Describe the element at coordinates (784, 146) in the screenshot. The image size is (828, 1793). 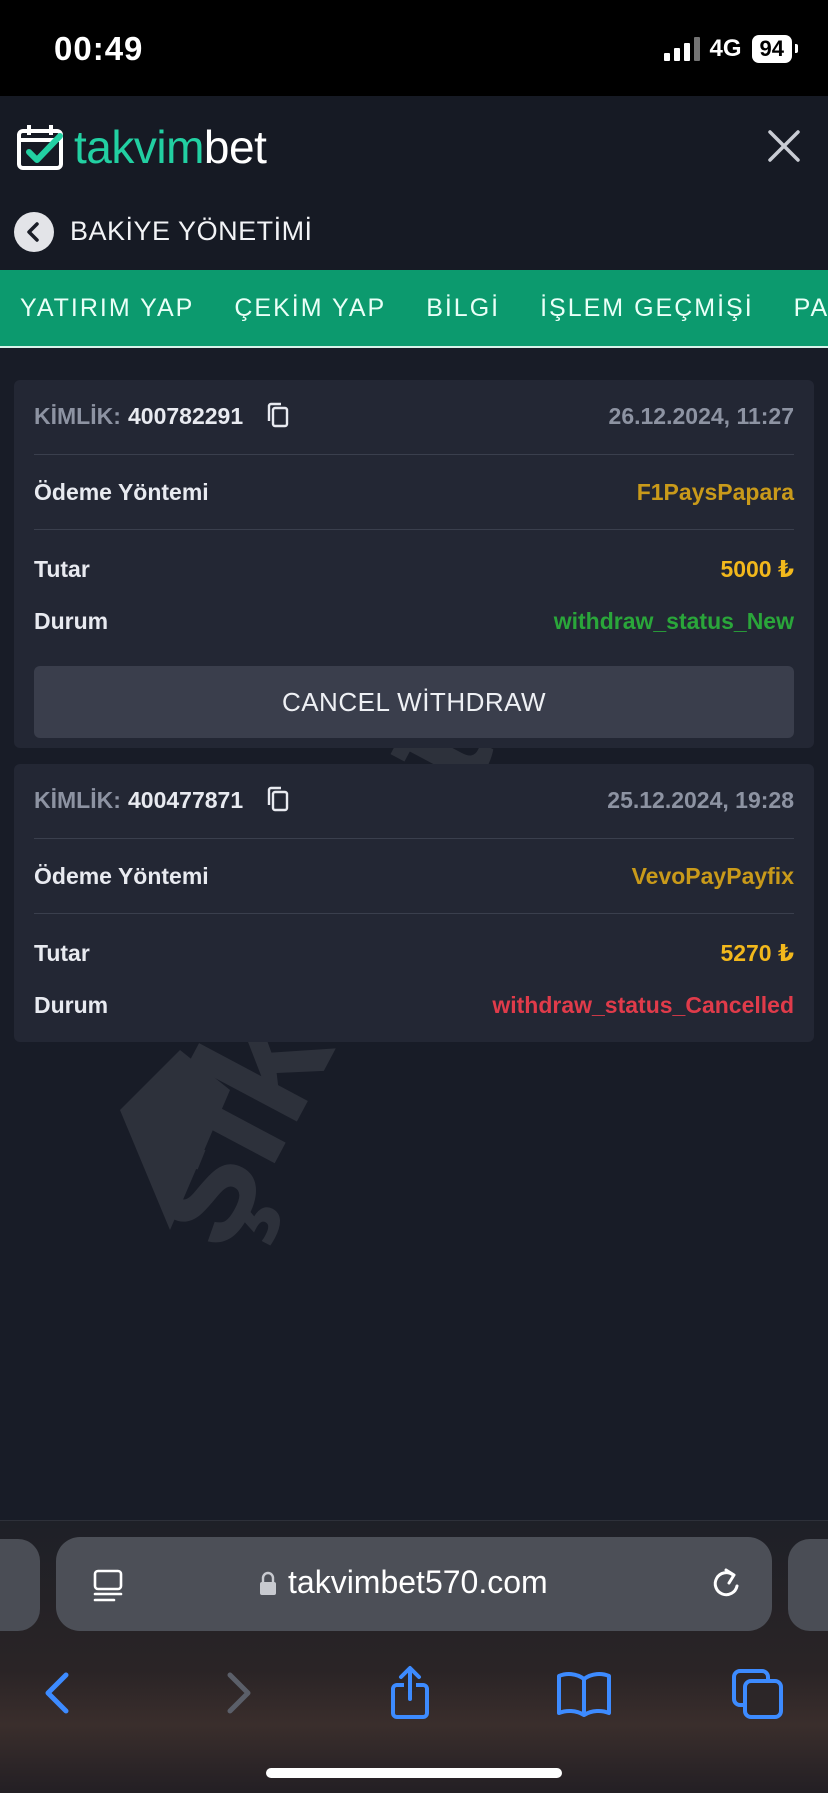
I see `close-icon` at that location.